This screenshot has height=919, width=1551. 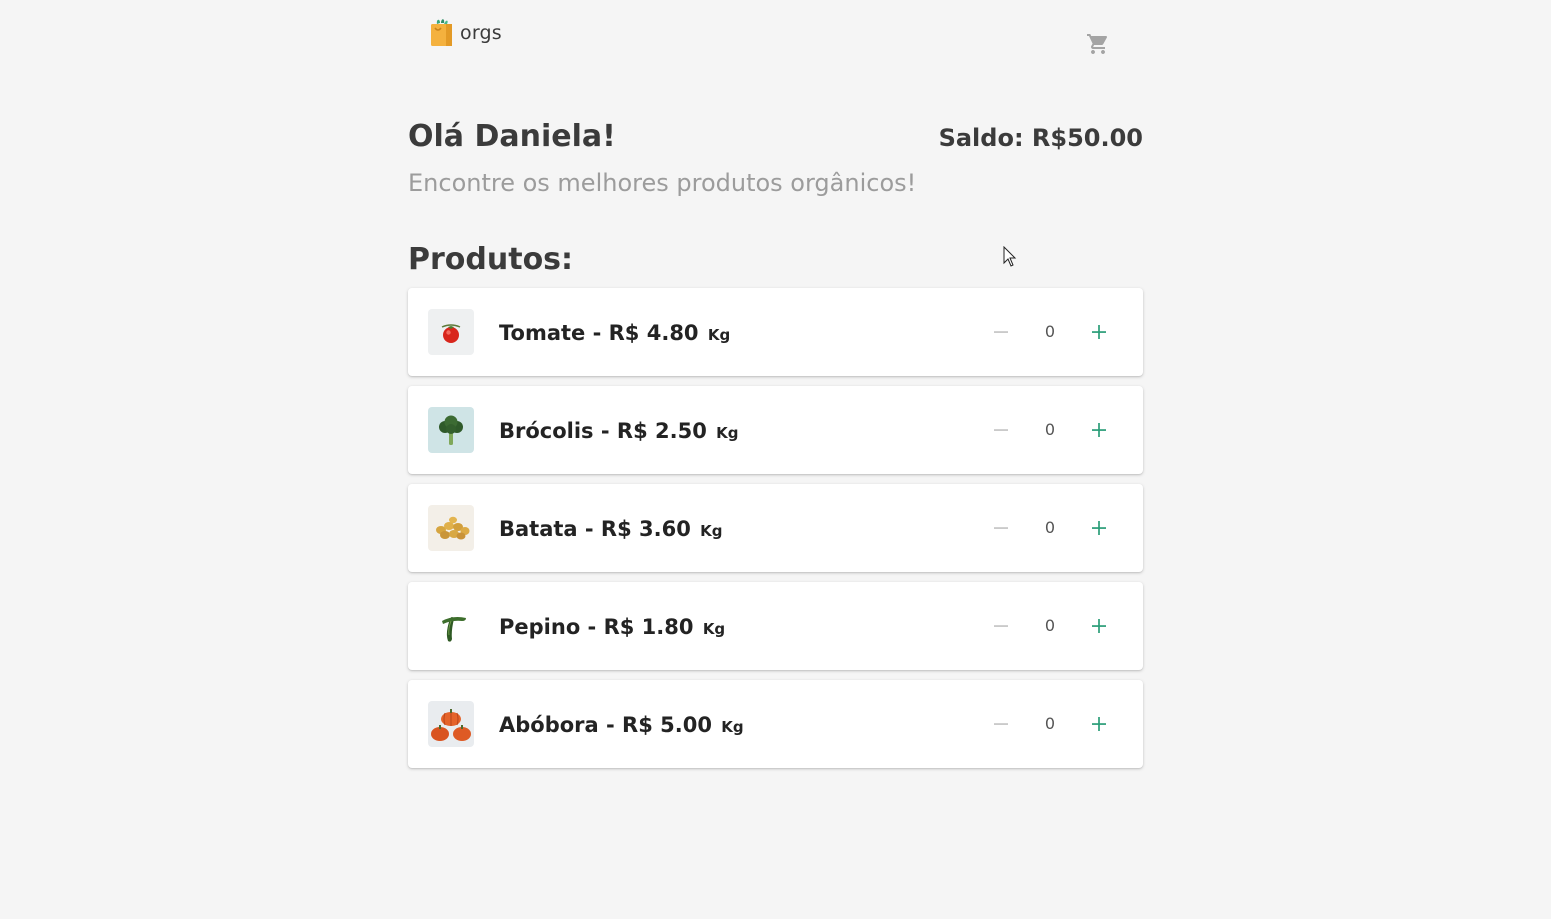 What do you see at coordinates (599, 333) in the screenshot?
I see `product-label: Tomate - R$ 4.80` at bounding box center [599, 333].